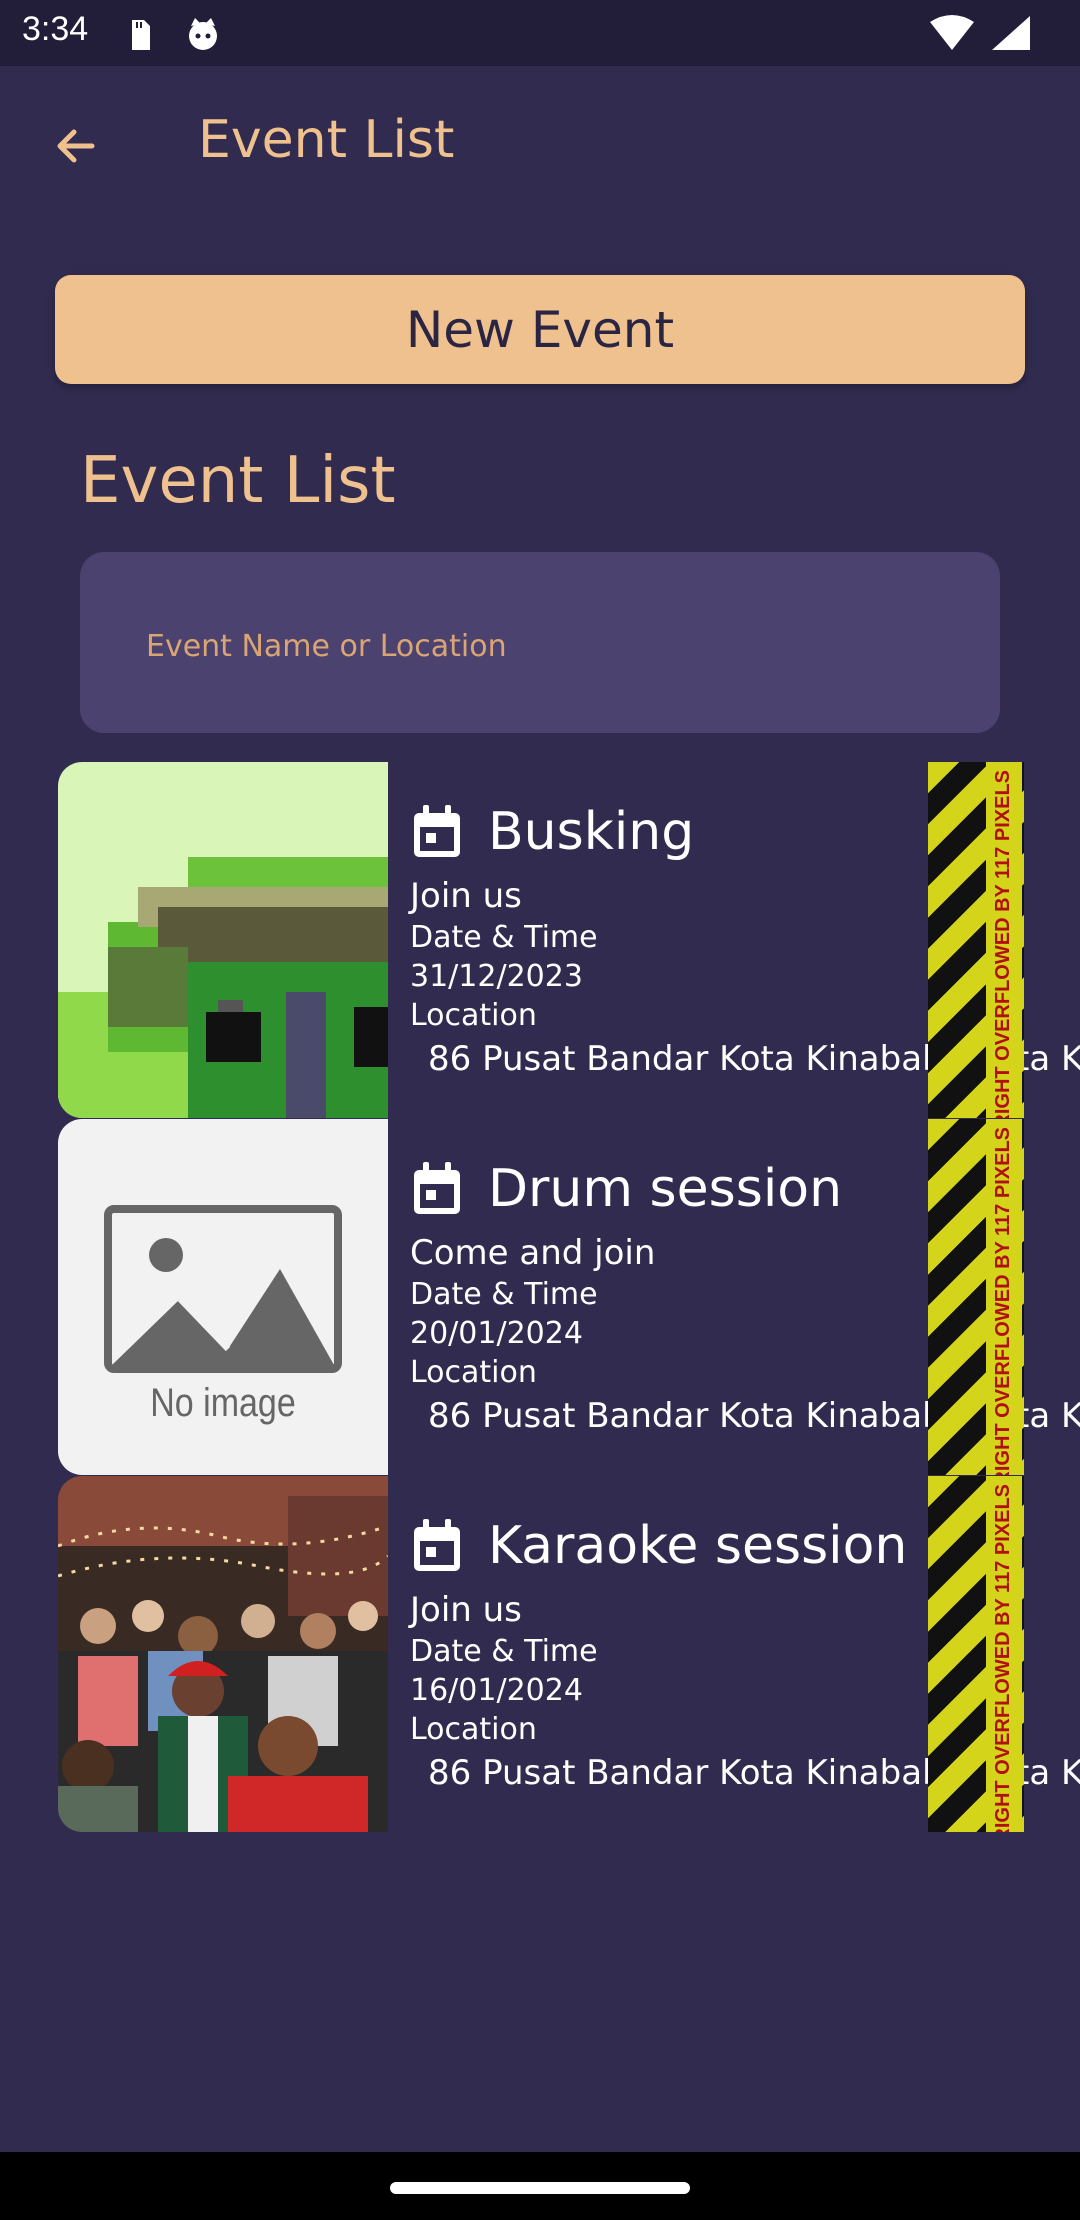  I want to click on status-left-icons, so click(174, 34).